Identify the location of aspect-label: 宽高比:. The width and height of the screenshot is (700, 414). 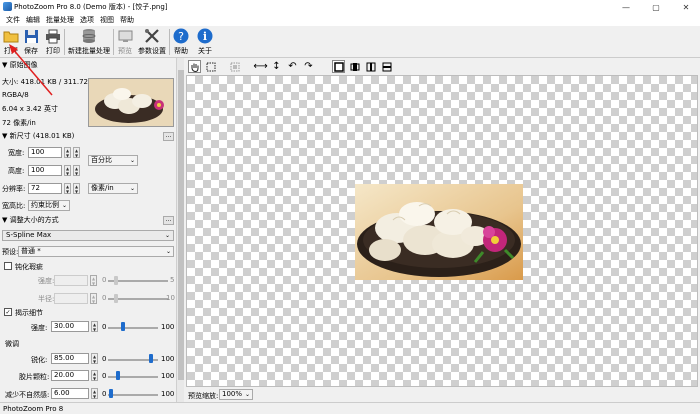
(14, 206).